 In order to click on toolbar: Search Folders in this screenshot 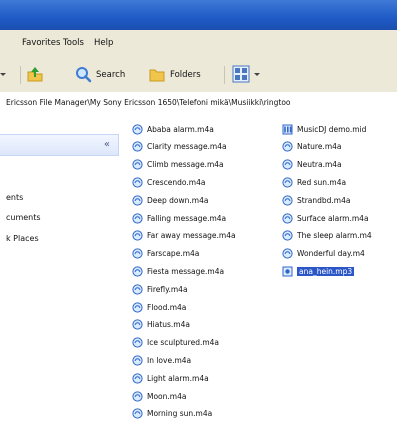, I will do `click(198, 74)`.